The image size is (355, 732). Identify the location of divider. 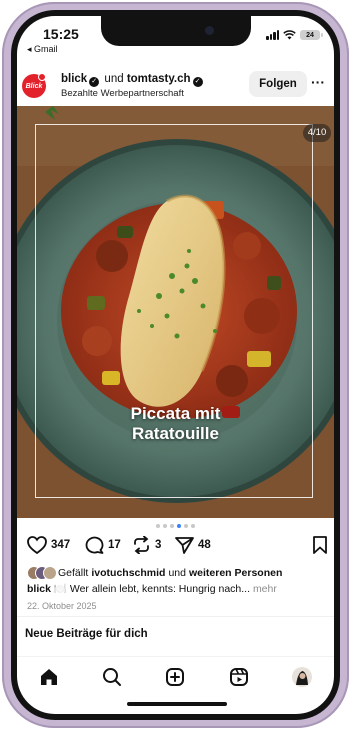
(175, 616).